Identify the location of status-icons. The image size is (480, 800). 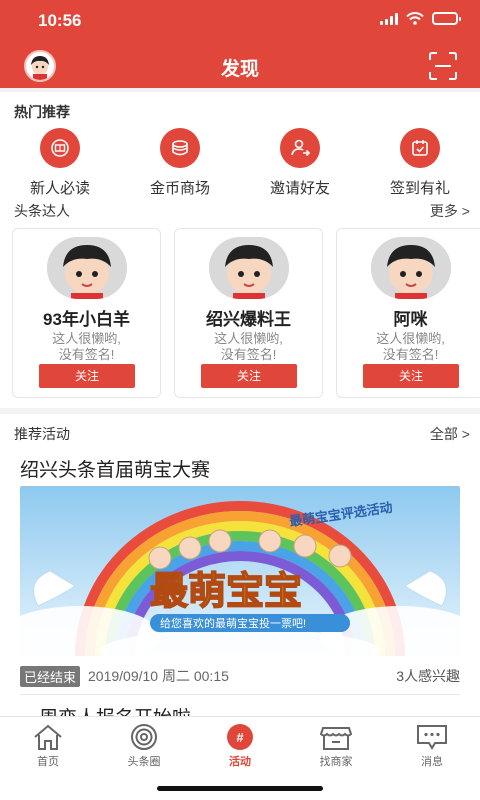
(420, 18).